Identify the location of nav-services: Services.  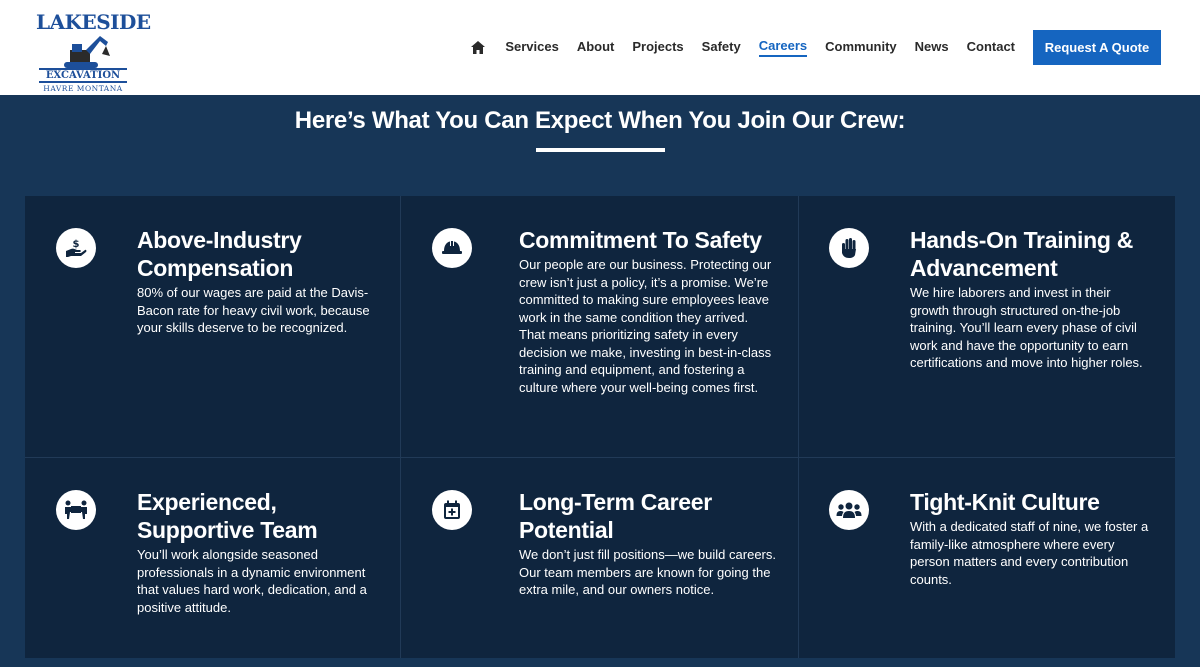
(532, 47).